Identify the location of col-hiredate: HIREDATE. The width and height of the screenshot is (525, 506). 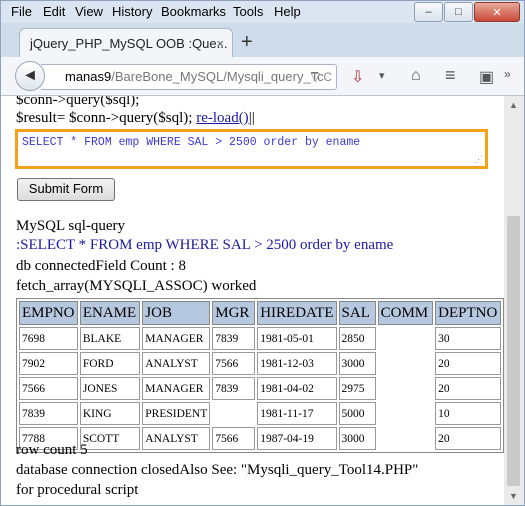
(297, 313).